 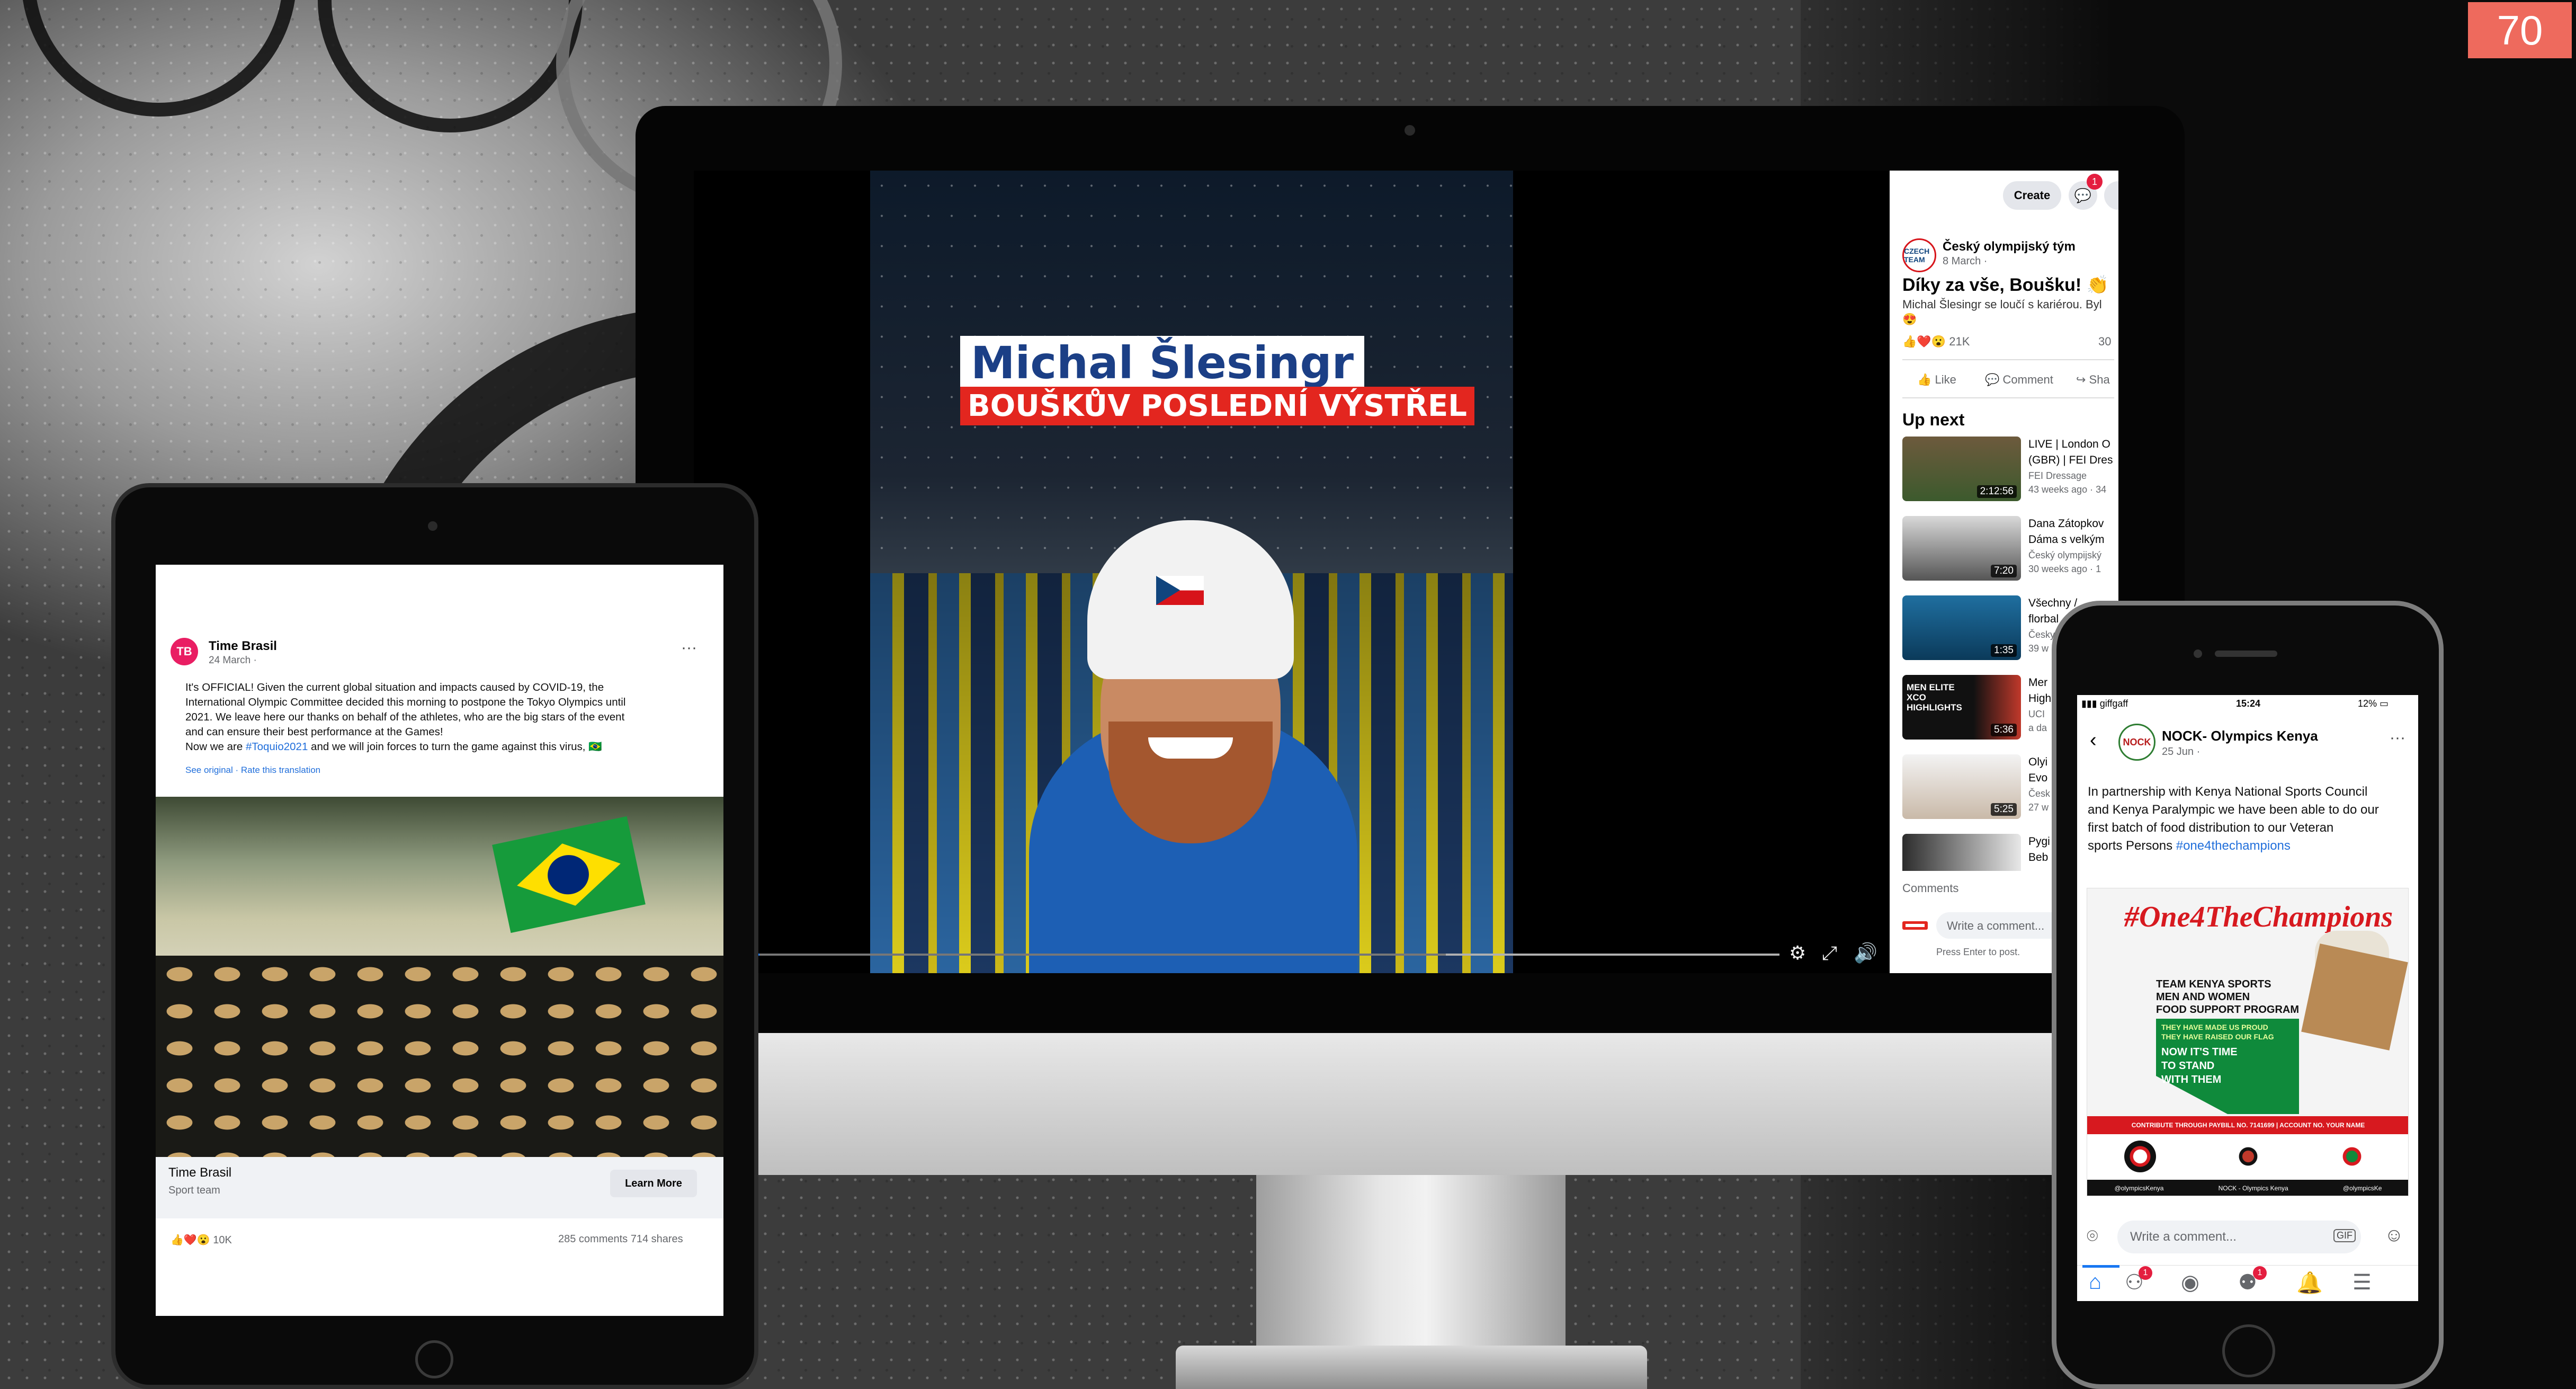 What do you see at coordinates (2104, 342) in the screenshot?
I see `comment-count: 30` at bounding box center [2104, 342].